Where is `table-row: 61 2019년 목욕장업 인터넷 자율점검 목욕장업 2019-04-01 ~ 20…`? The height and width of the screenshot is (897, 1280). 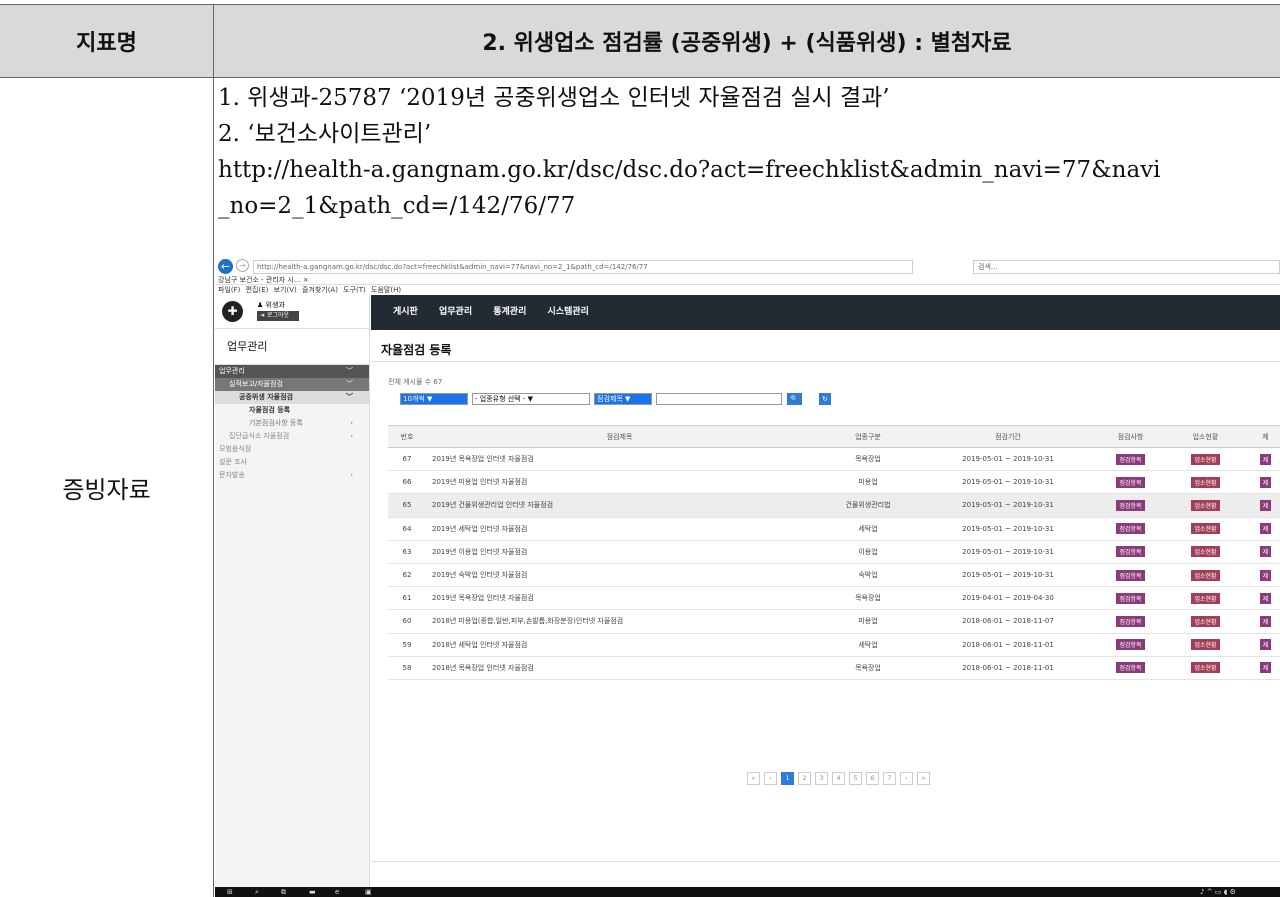
table-row: 61 2019년 목욕장업 인터넷 자율점검 목욕장업 2019-04-01 ~ 20… is located at coordinates (834, 598).